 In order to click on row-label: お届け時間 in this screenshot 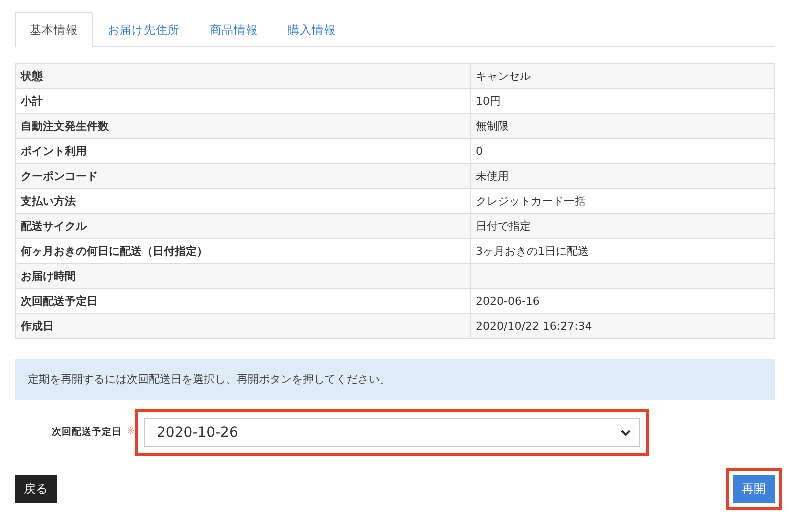, I will do `click(243, 276)`.